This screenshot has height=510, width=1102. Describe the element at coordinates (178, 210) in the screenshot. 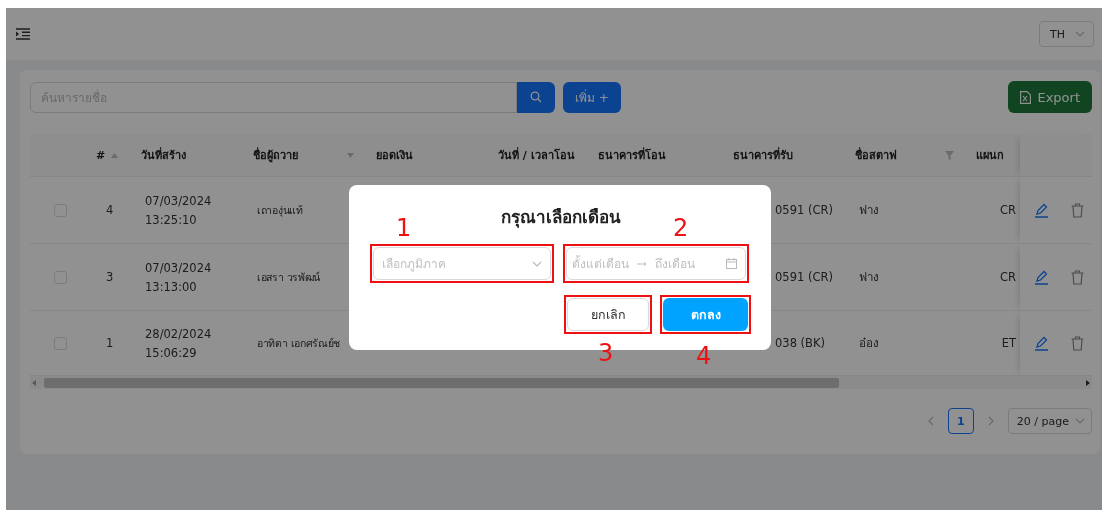

I see `table-cell: 07/03/2024 13:25:10` at that location.